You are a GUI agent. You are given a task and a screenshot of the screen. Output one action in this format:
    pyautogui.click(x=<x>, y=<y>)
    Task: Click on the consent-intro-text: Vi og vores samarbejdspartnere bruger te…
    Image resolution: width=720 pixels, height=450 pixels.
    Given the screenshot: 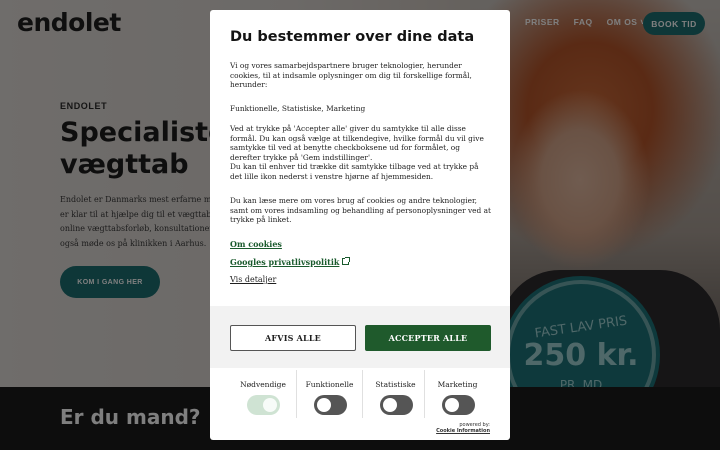 What is the action you would take?
    pyautogui.click(x=351, y=75)
    